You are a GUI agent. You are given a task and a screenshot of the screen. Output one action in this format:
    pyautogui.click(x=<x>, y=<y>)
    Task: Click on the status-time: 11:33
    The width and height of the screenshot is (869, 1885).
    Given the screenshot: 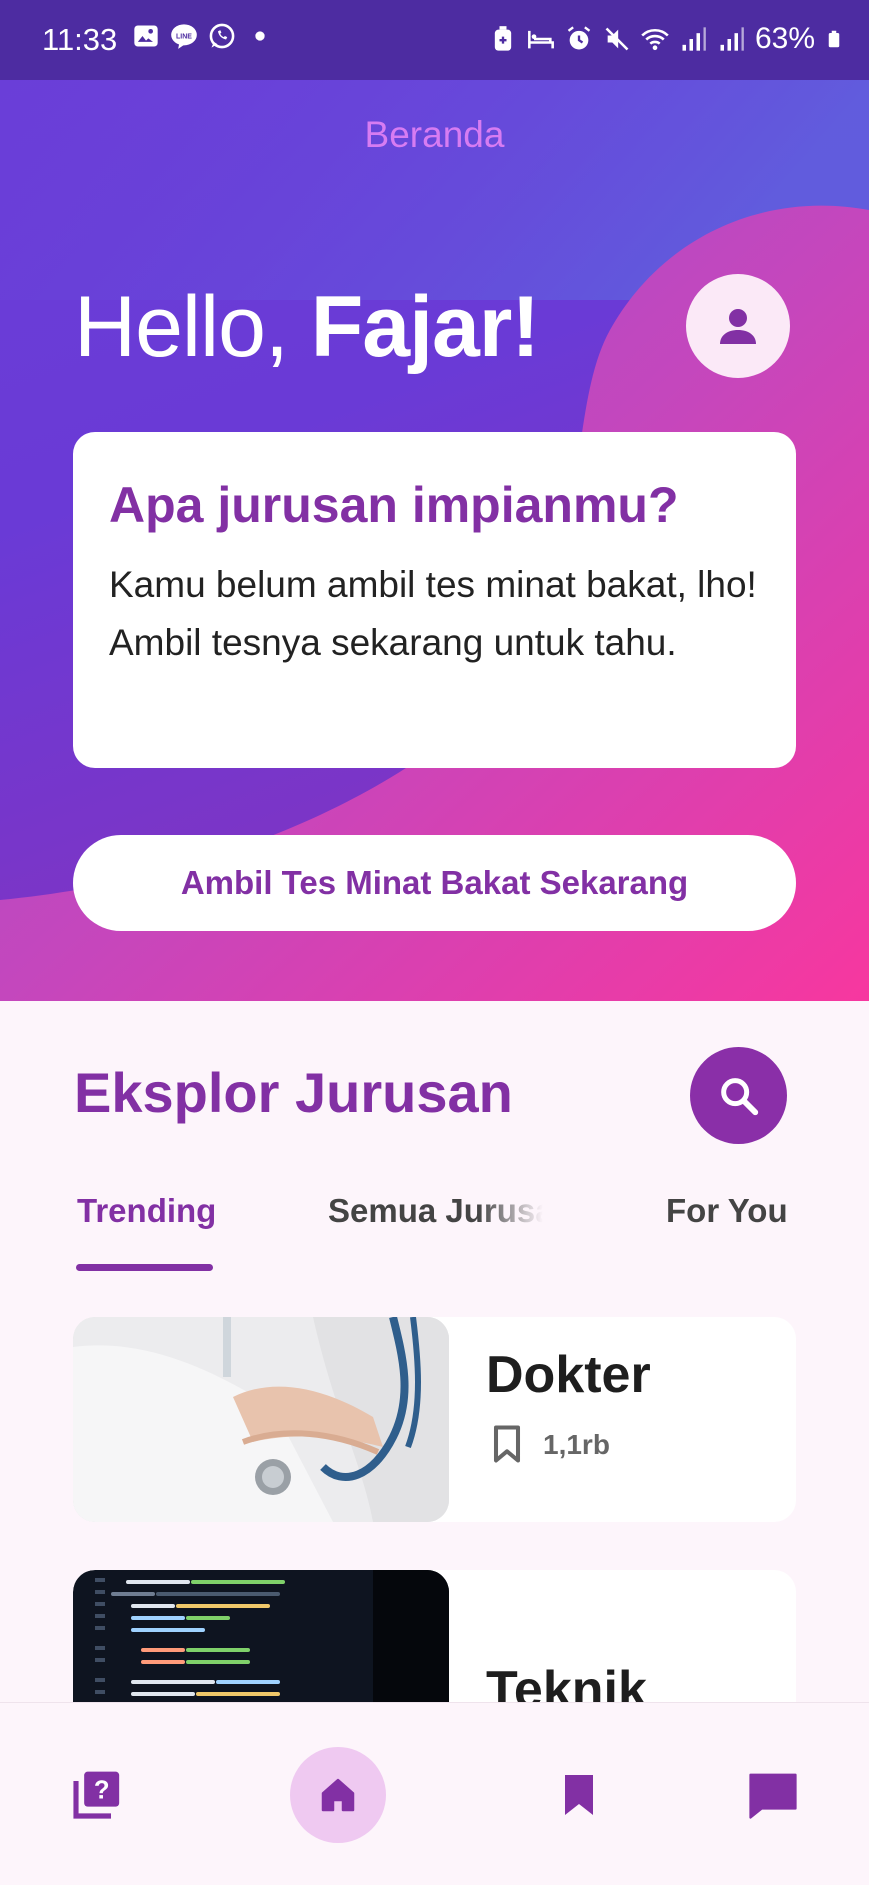 What is the action you would take?
    pyautogui.click(x=80, y=39)
    